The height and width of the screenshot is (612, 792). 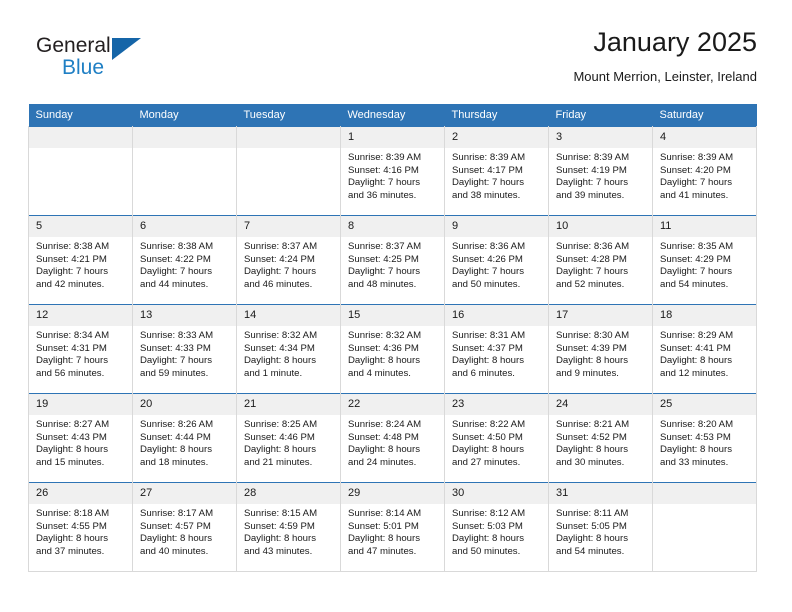 I want to click on daylight-text-cont: and 15 minutes., so click(x=70, y=462).